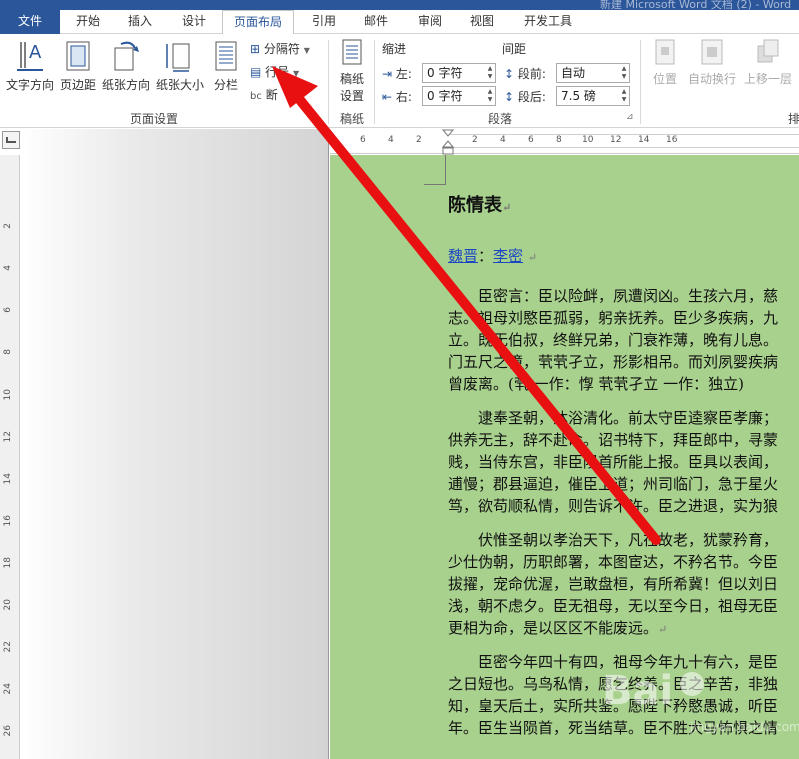  Describe the element at coordinates (768, 51) in the screenshot. I see `bring-forward-icon` at that location.